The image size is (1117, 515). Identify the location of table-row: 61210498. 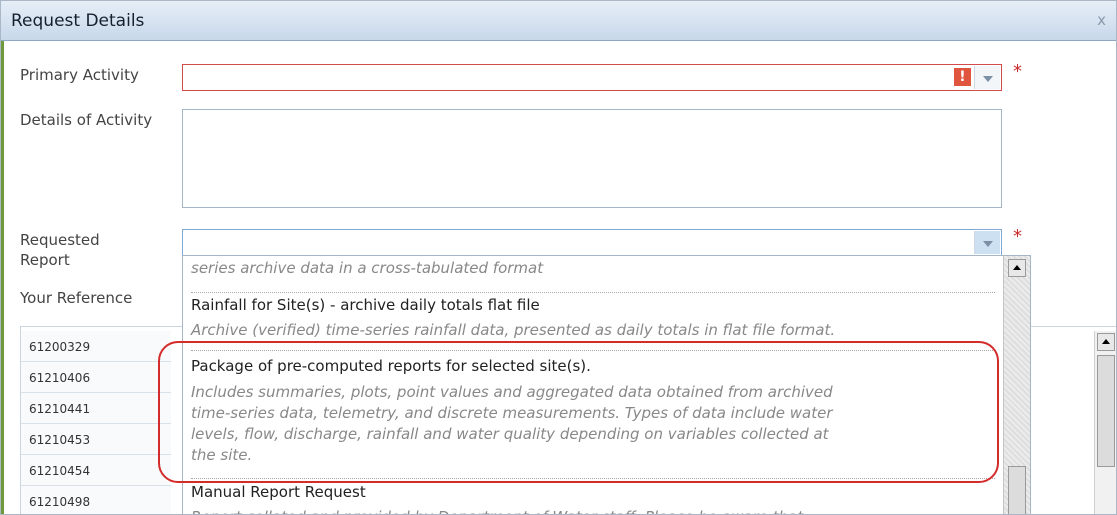
(96, 500).